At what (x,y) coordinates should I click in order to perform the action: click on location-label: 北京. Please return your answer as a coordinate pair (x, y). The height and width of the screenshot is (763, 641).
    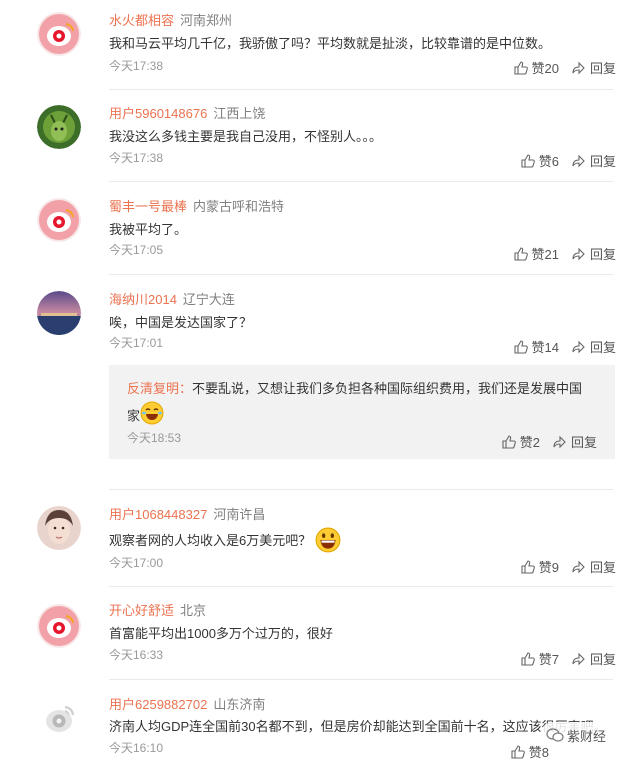
    Looking at the image, I should click on (193, 610).